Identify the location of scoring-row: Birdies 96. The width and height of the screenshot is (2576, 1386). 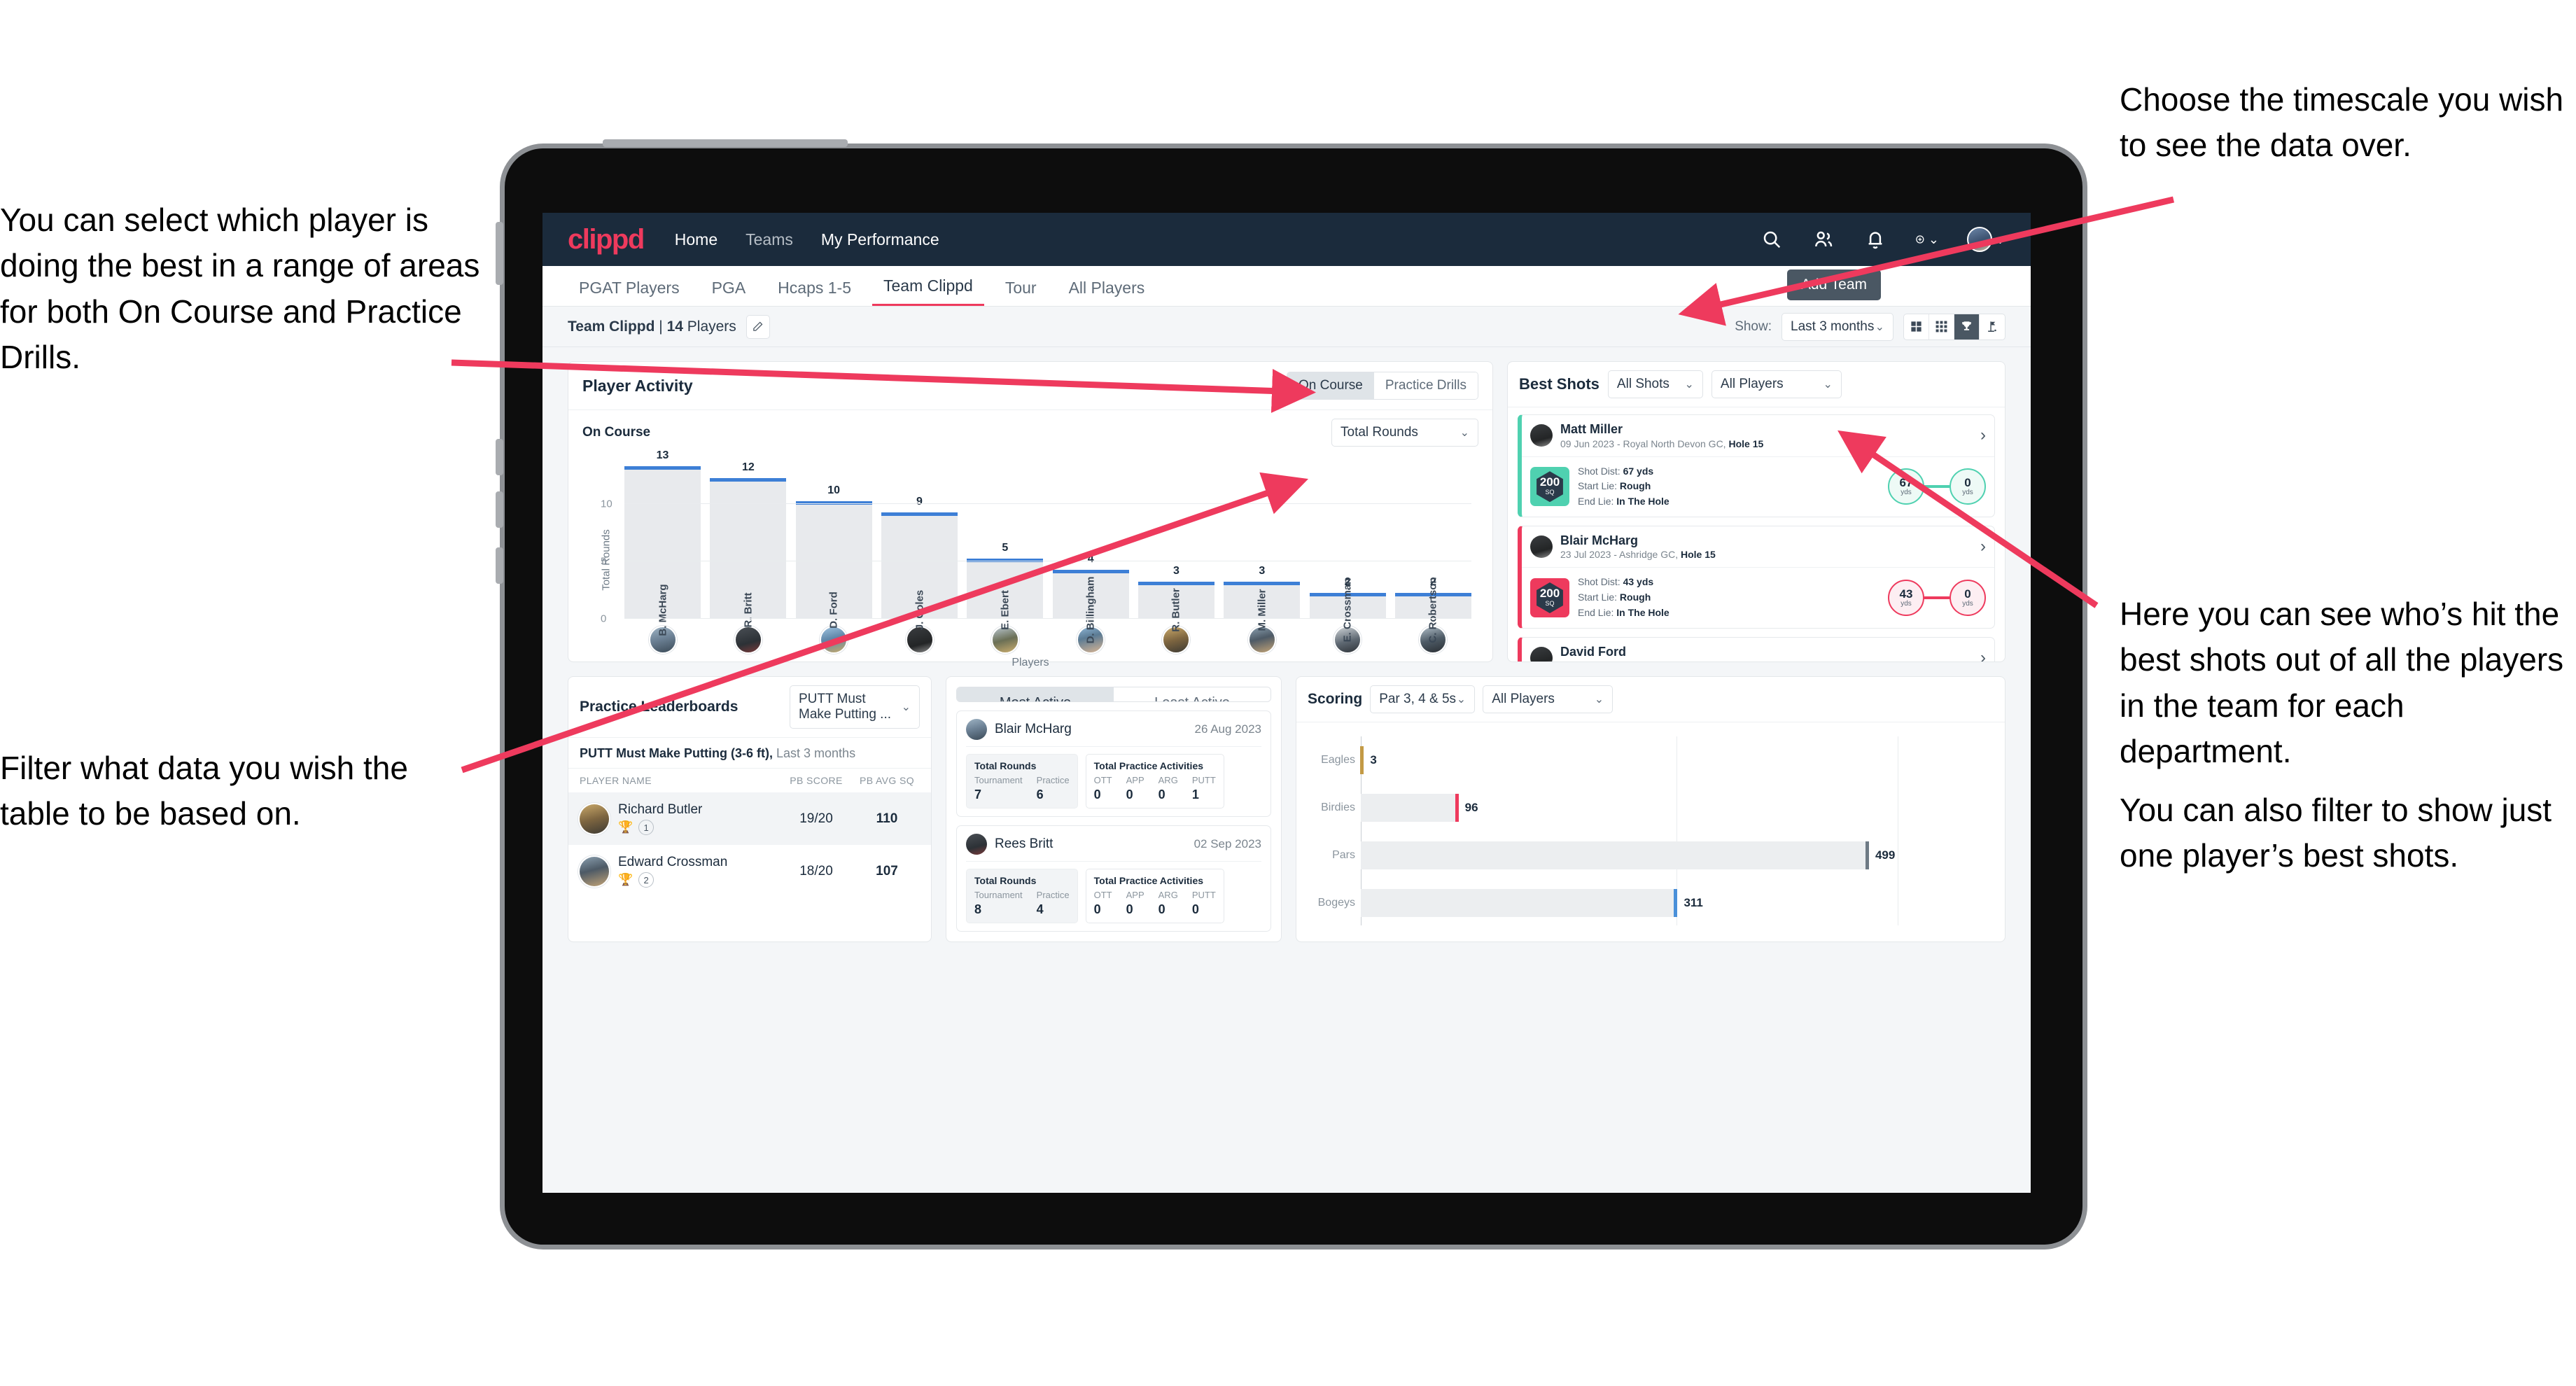
(1656, 808).